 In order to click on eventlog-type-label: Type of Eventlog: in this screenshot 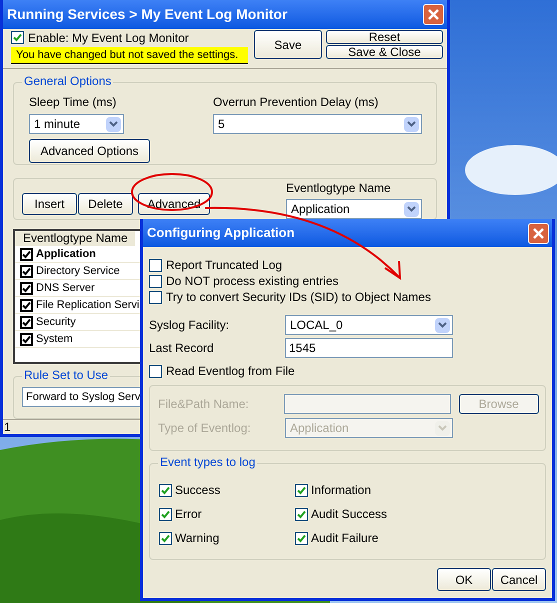, I will do `click(205, 428)`.